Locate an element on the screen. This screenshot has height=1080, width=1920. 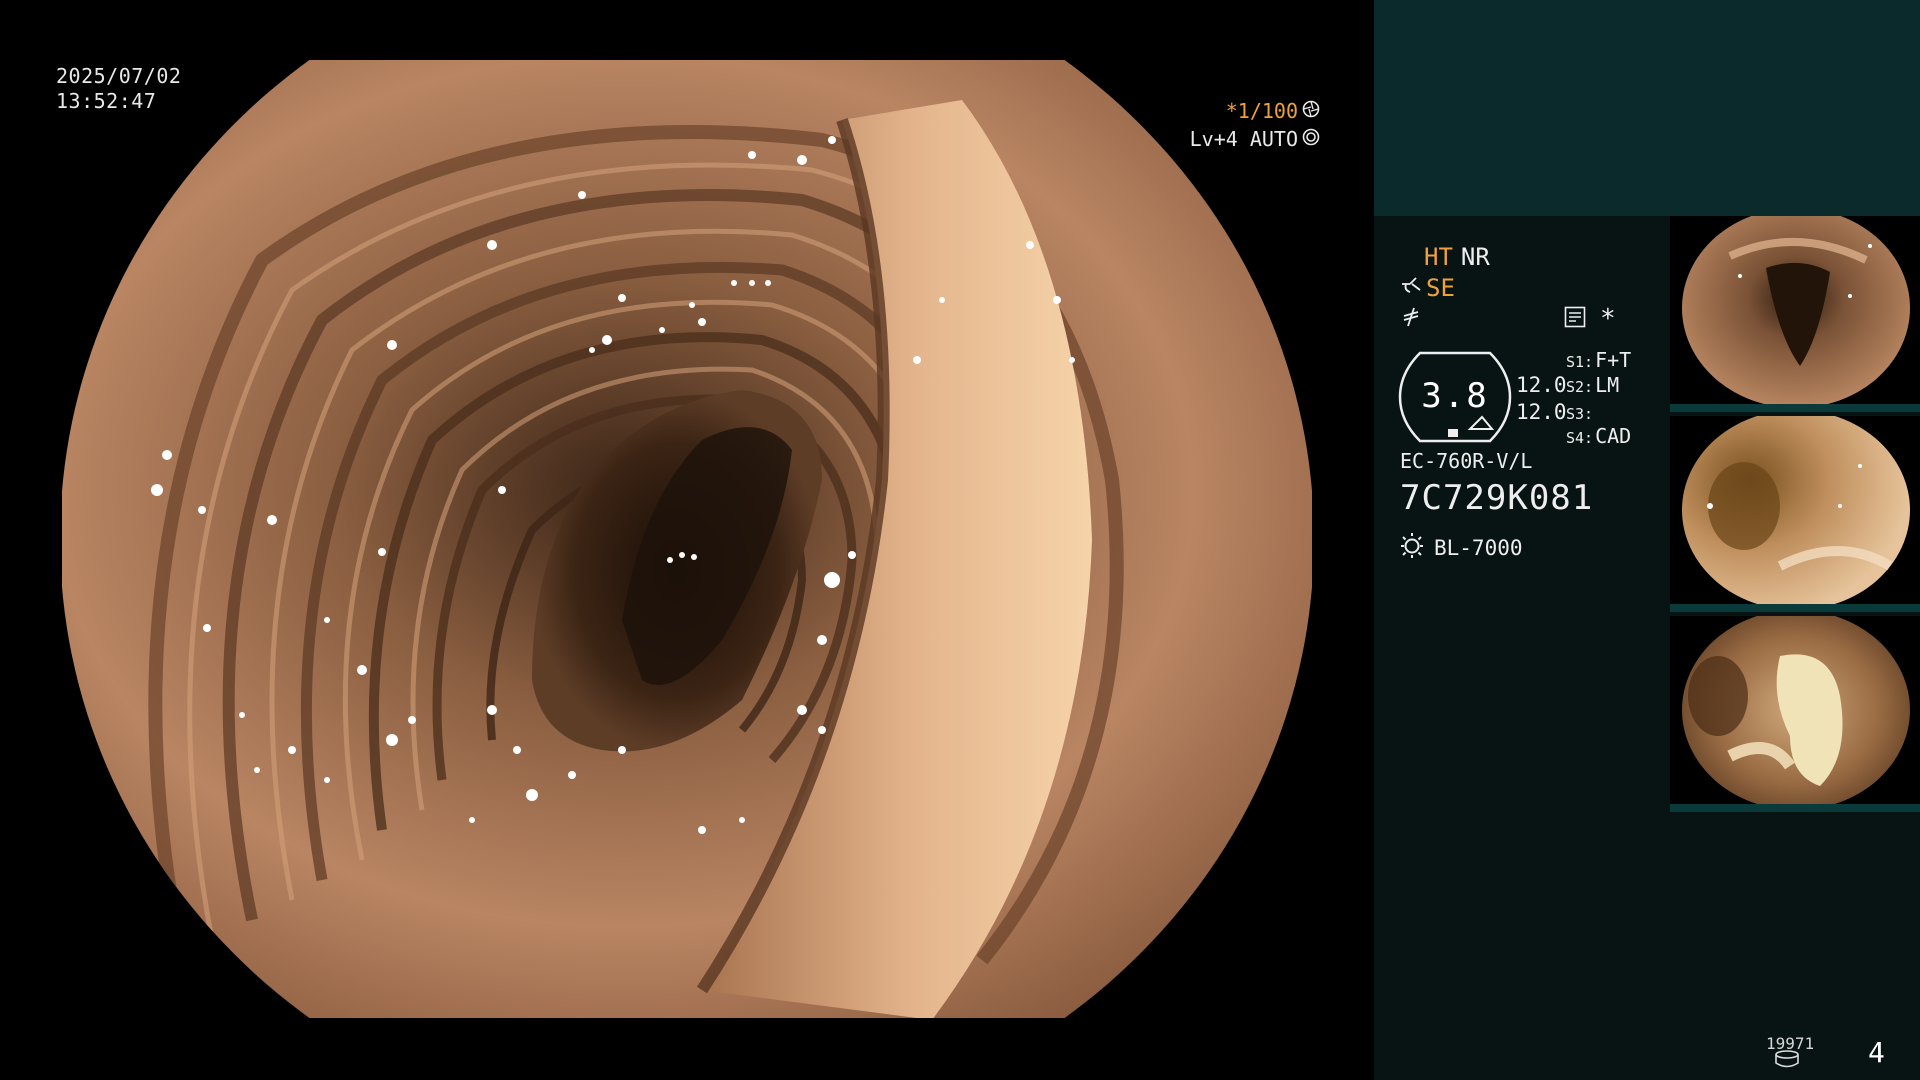
shutter-indicator: *1/100 is located at coordinates (1273, 111).